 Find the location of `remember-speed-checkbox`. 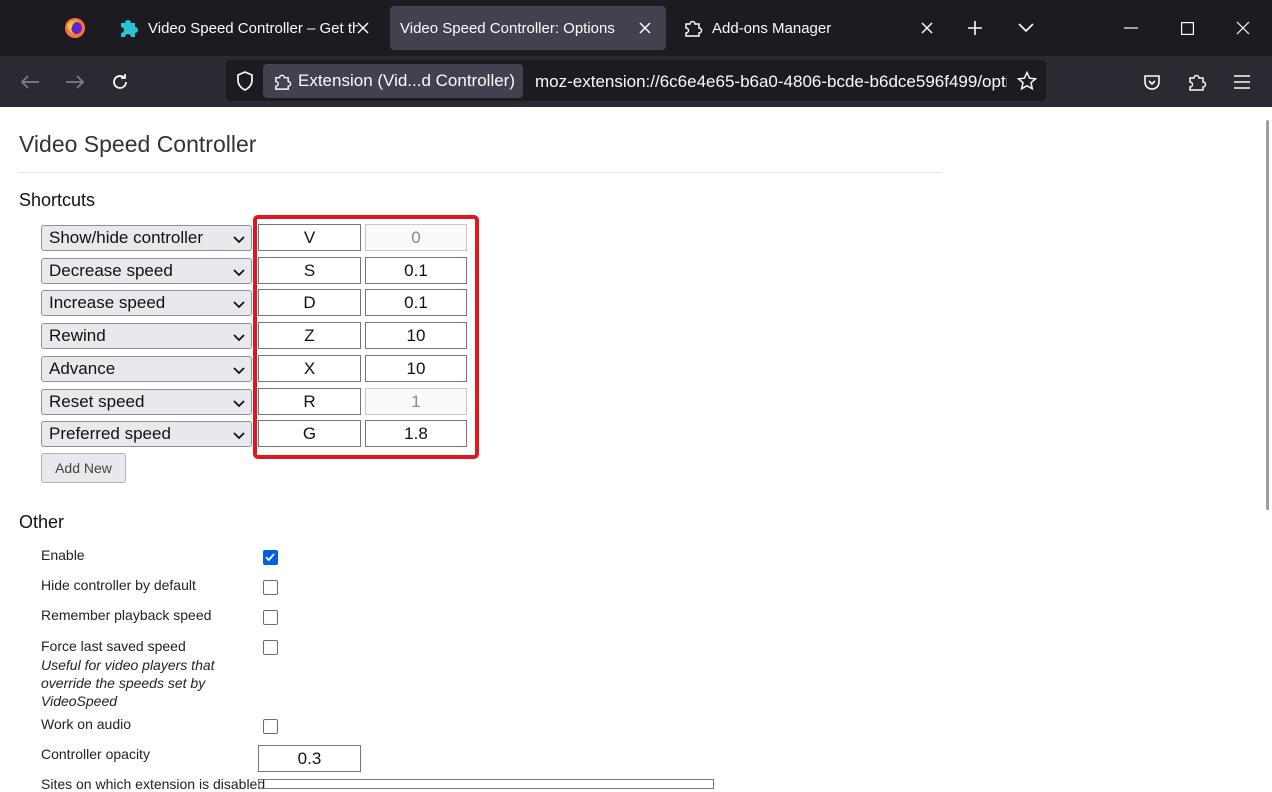

remember-speed-checkbox is located at coordinates (270, 617).